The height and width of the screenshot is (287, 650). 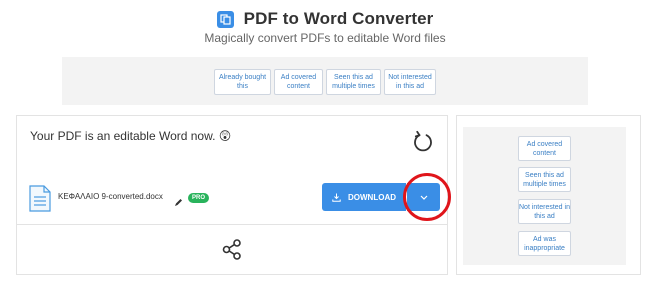 I want to click on edit-pencil-icon, so click(x=178, y=200).